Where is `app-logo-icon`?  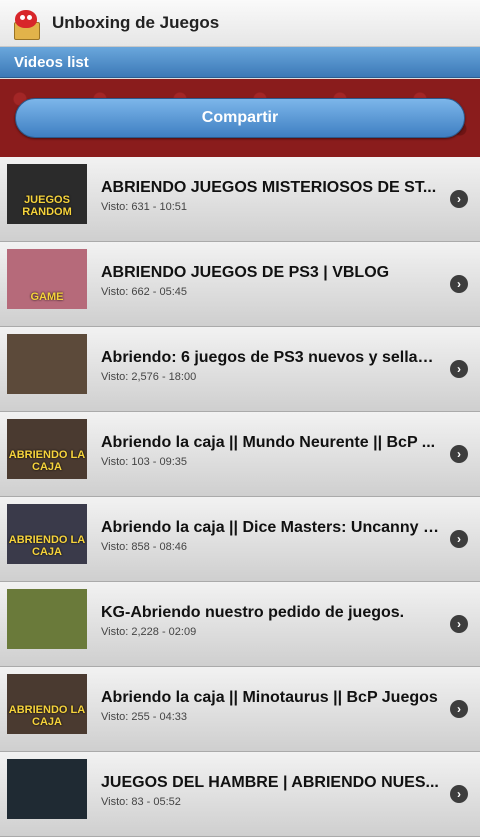
app-logo-icon is located at coordinates (26, 24).